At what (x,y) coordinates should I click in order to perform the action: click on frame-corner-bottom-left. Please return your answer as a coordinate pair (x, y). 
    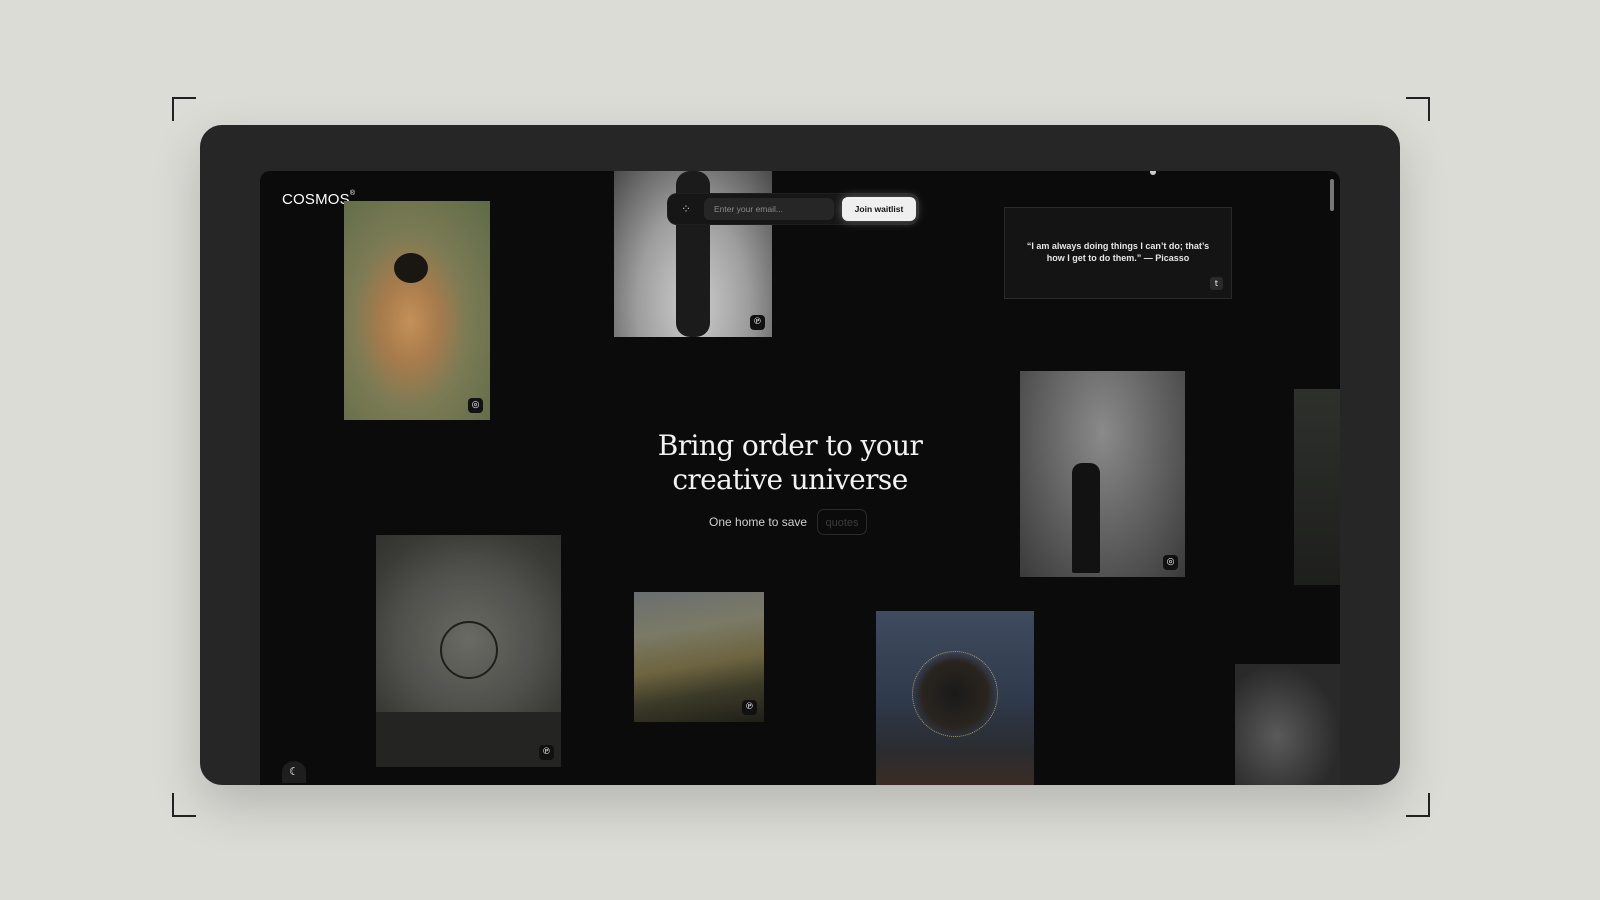
    Looking at the image, I should click on (184, 805).